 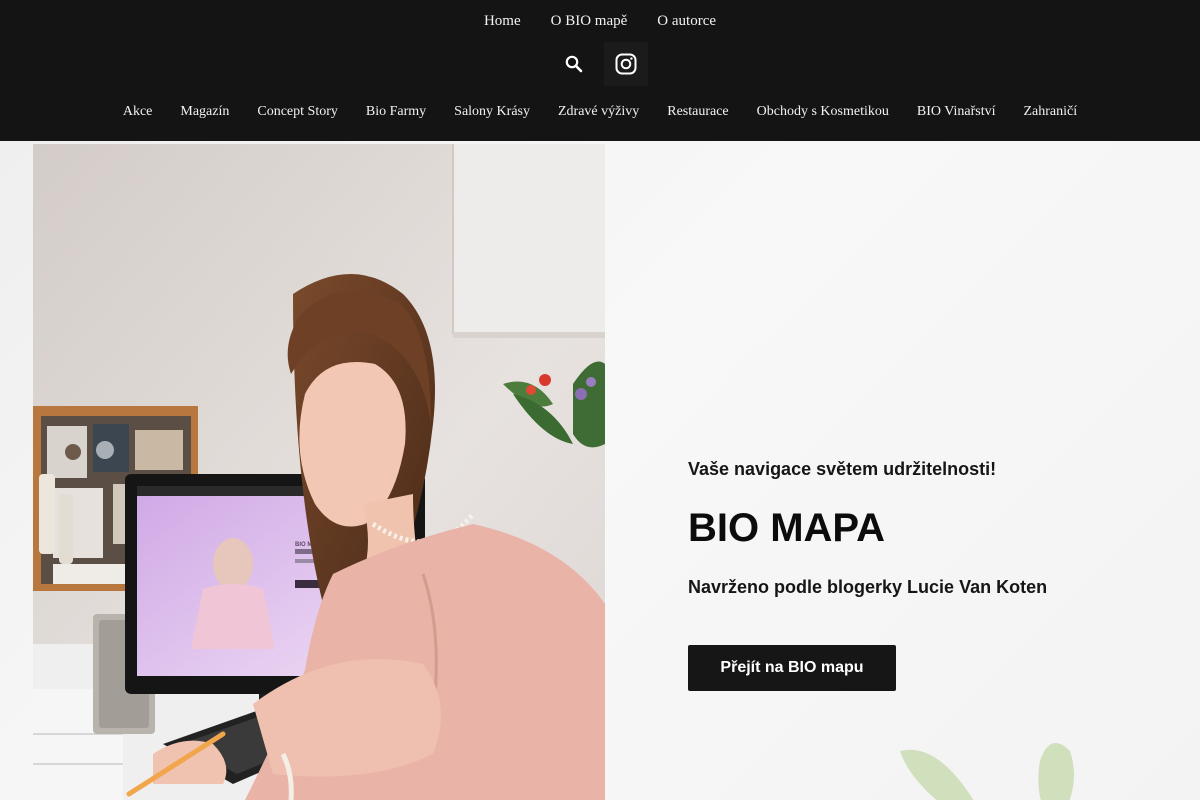 I want to click on search-icon, so click(x=574, y=64).